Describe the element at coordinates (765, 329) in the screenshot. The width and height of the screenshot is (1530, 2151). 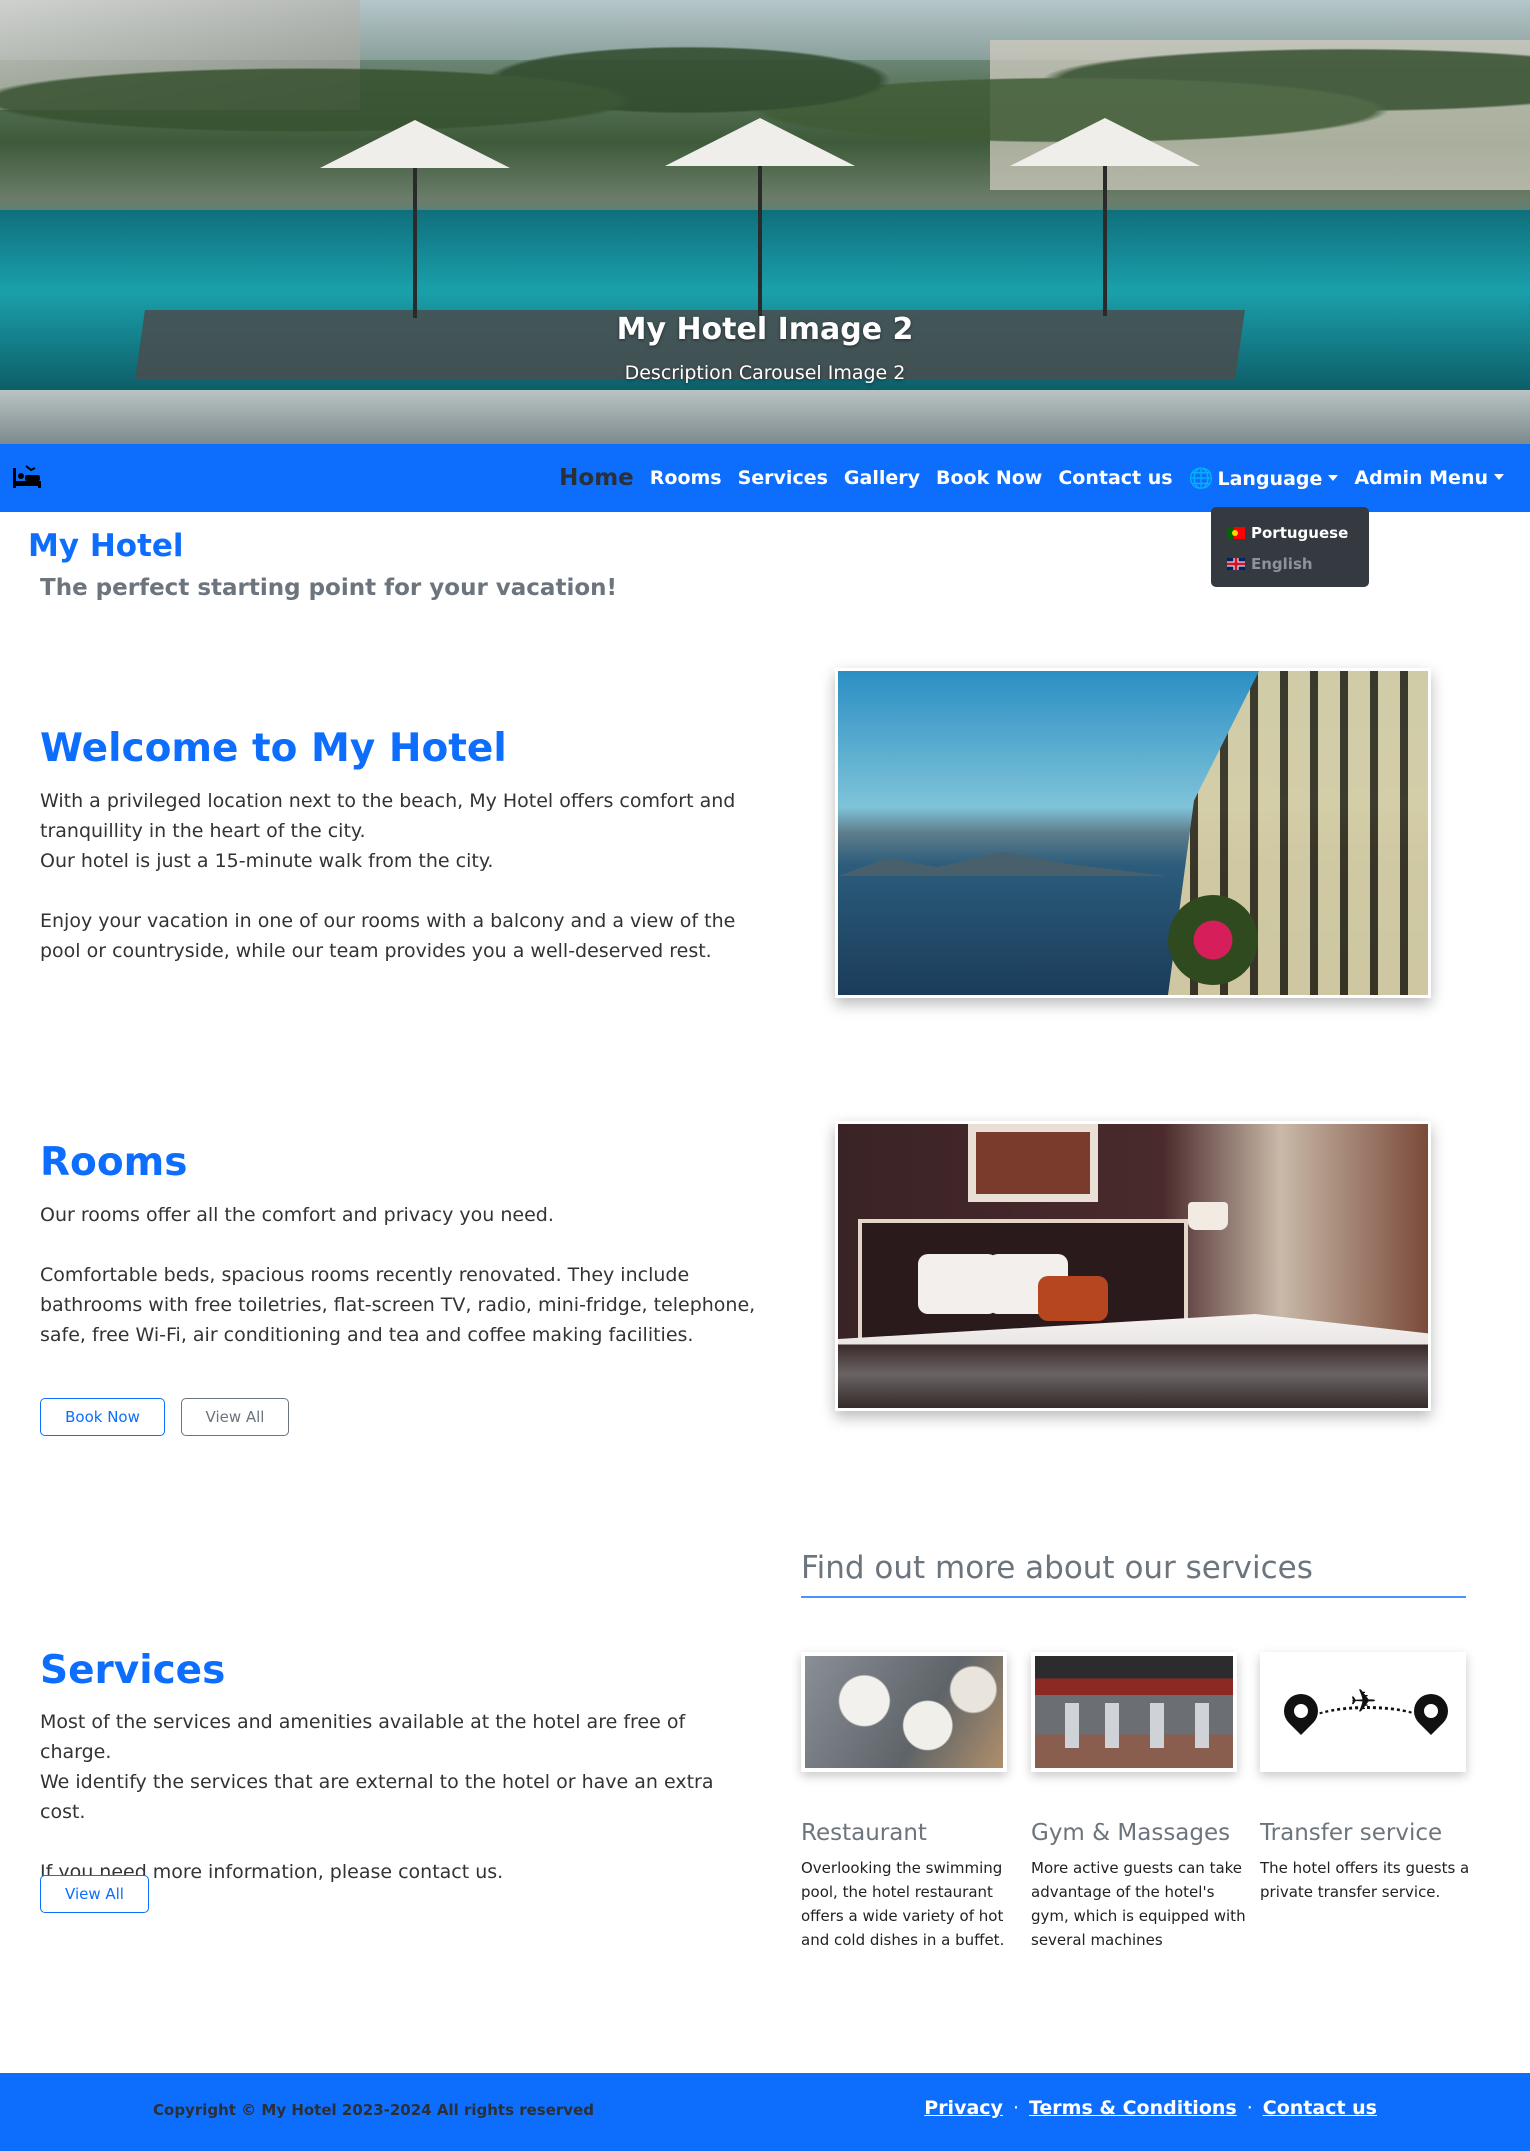
I see `carousel-title: My Hotel Image 2` at that location.